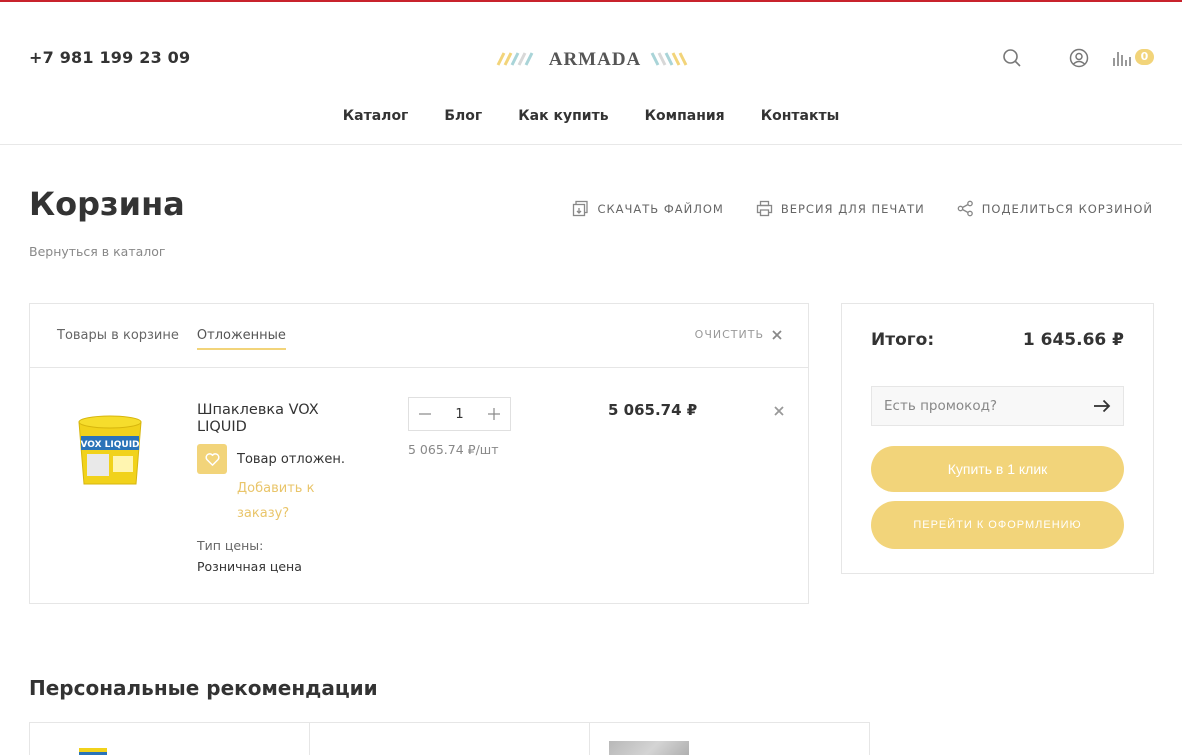 This screenshot has height=755, width=1182. What do you see at coordinates (376, 116) in the screenshot?
I see `nav-item-catalog: Каталог` at bounding box center [376, 116].